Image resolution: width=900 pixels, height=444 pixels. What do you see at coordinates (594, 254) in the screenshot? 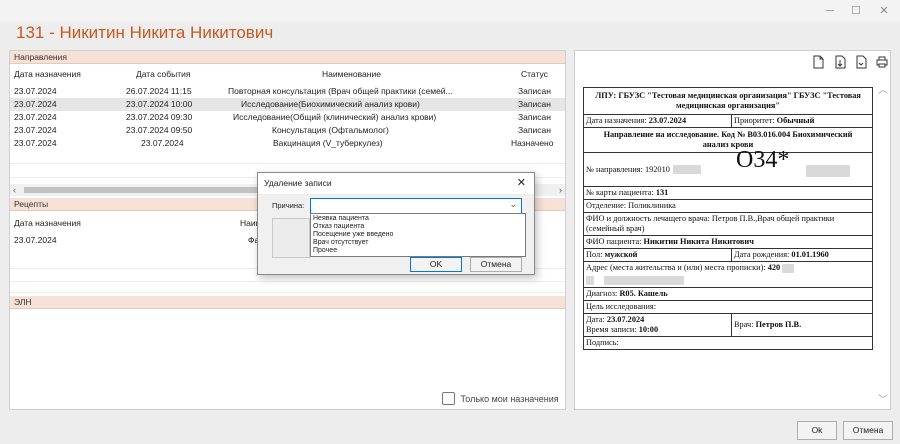
I see `doc-sex-label: Пол:` at bounding box center [594, 254].